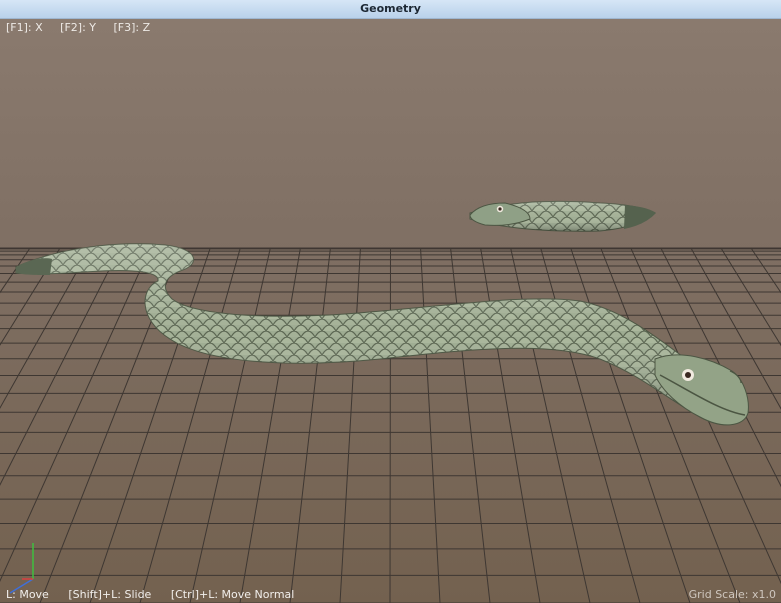  Describe the element at coordinates (110, 594) in the screenshot. I see `status-slide: [Shift]+L: Slide` at that location.